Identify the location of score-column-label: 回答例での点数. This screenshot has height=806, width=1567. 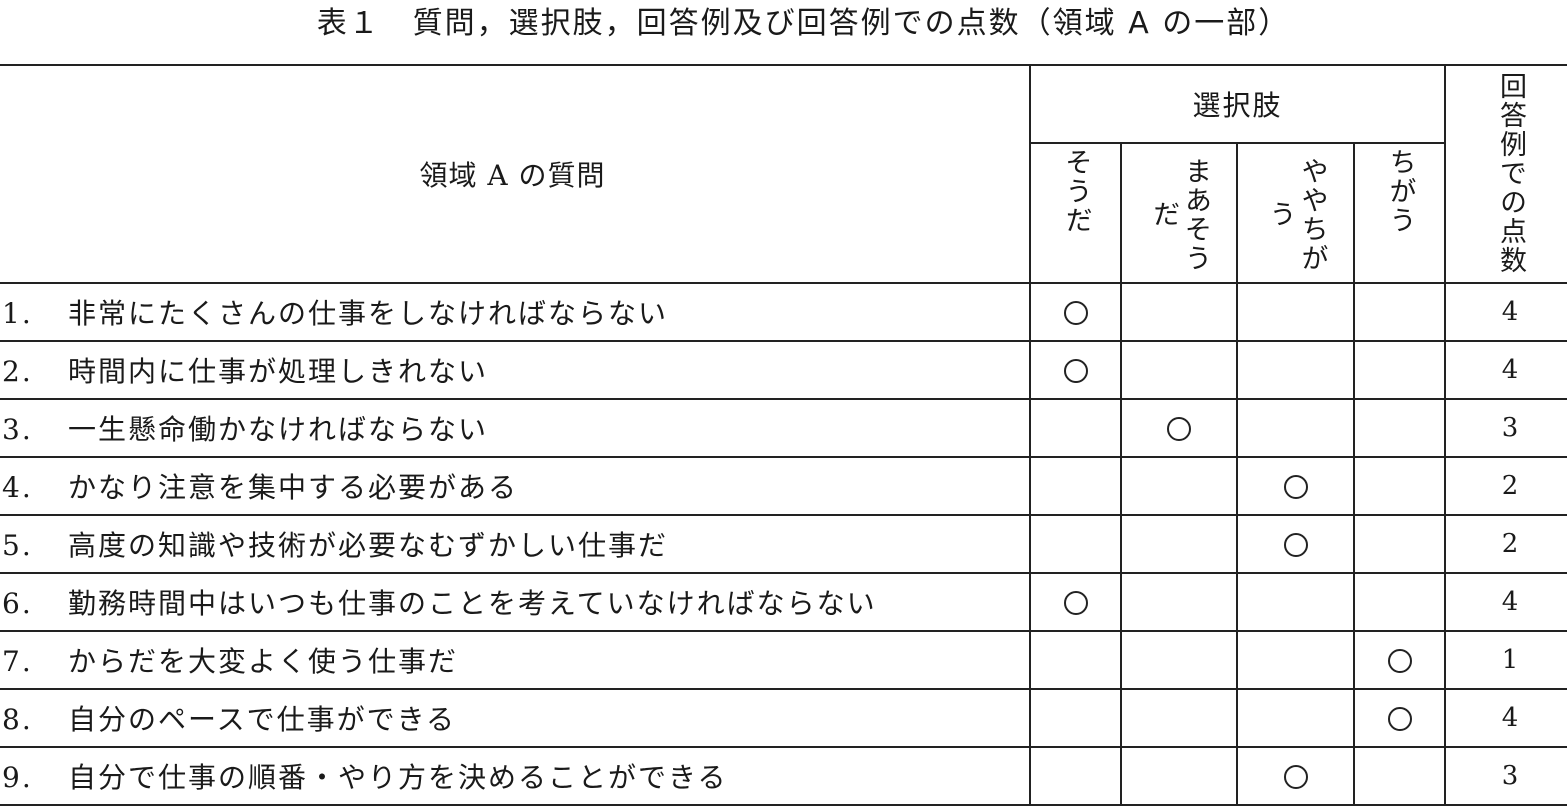
(1511, 173).